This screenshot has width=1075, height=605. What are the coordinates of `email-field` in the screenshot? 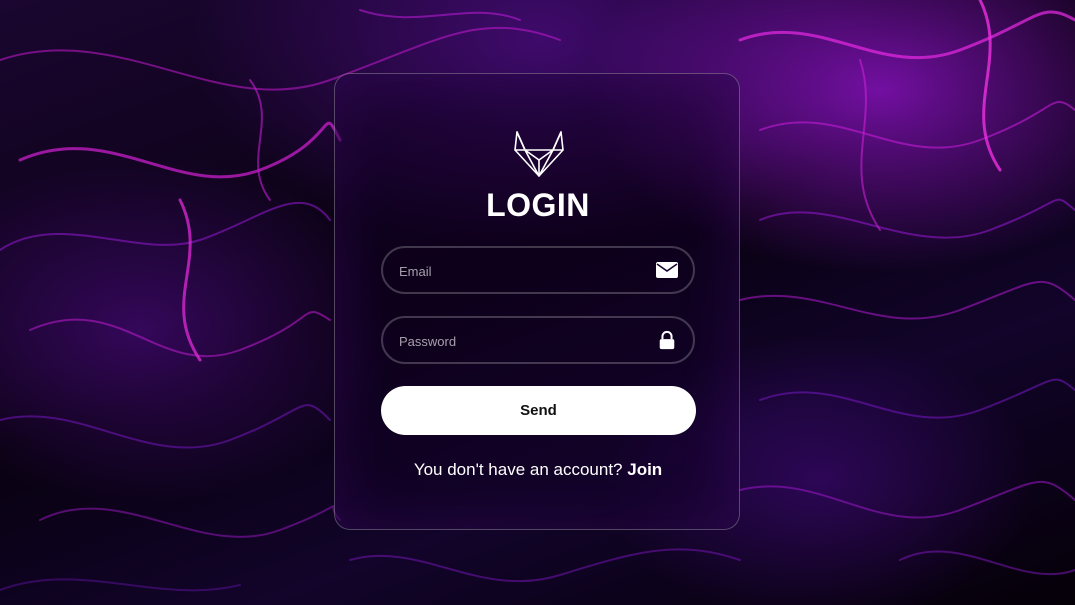 It's located at (524, 271).